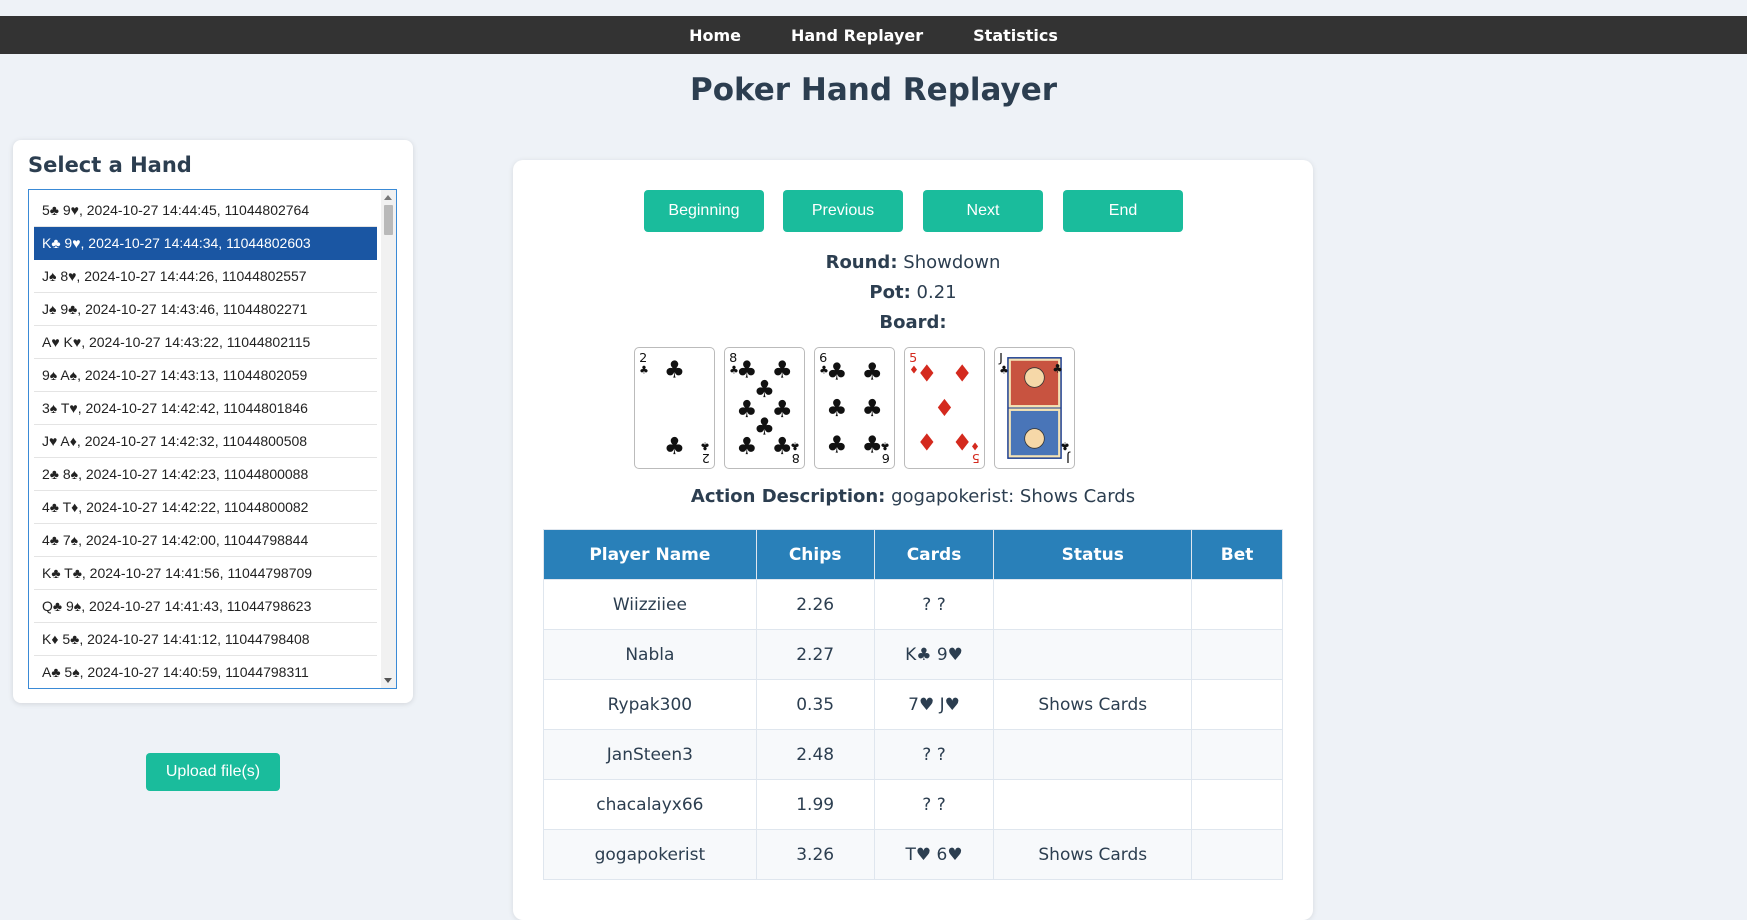 Image resolution: width=1747 pixels, height=920 pixels. Describe the element at coordinates (205, 210) in the screenshot. I see `hand-list-item: 5♣ 9♥, 2024-10-27 14:44:45, 11044802764` at that location.